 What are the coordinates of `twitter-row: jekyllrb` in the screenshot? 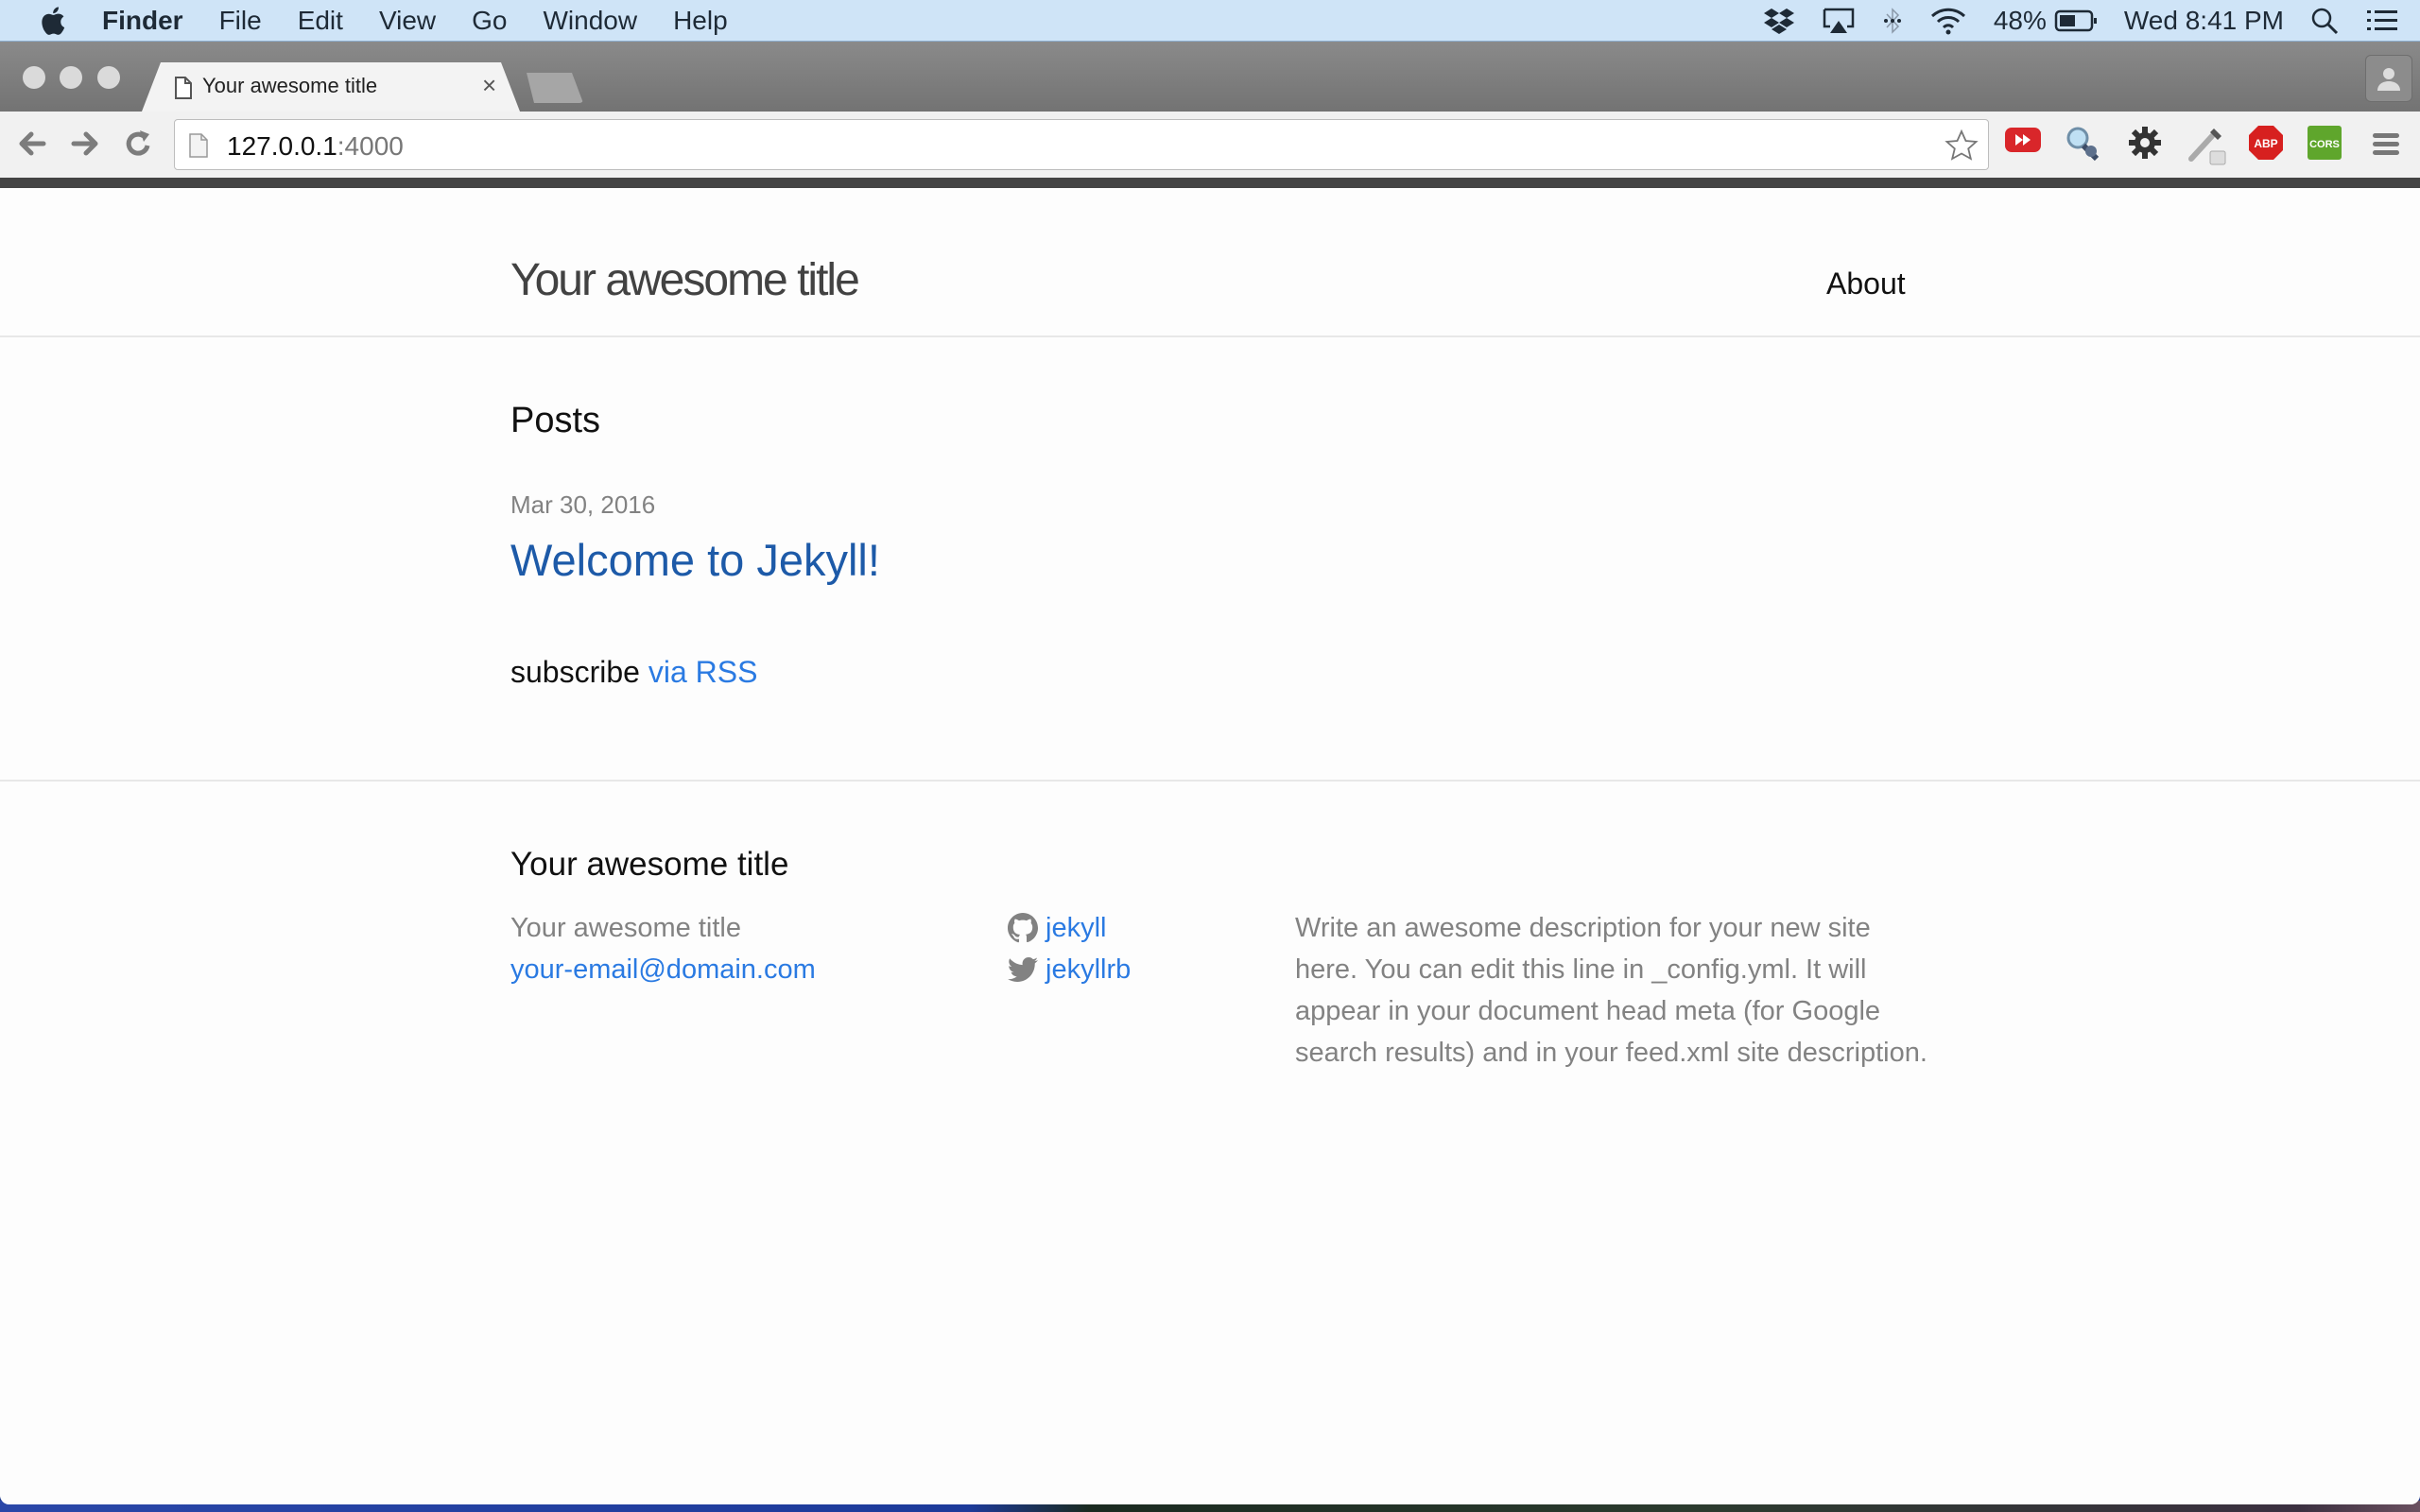 It's located at (1069, 969).